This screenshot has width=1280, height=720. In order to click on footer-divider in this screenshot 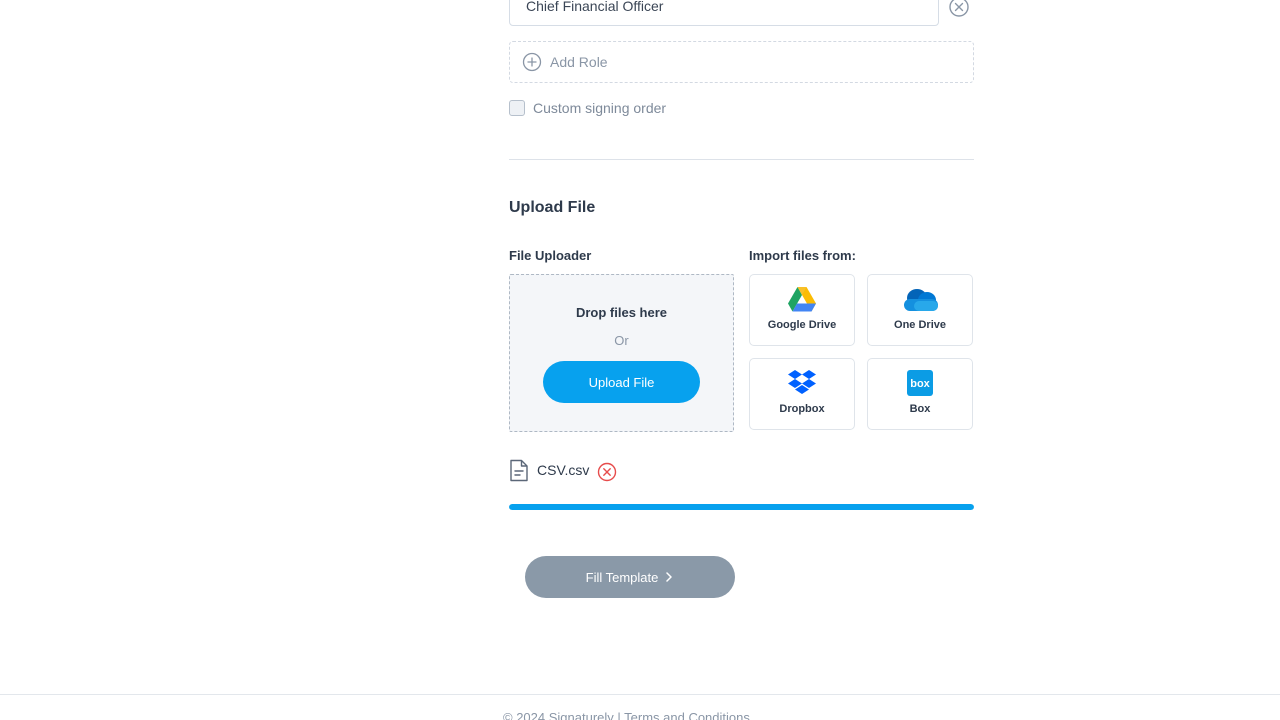, I will do `click(640, 694)`.